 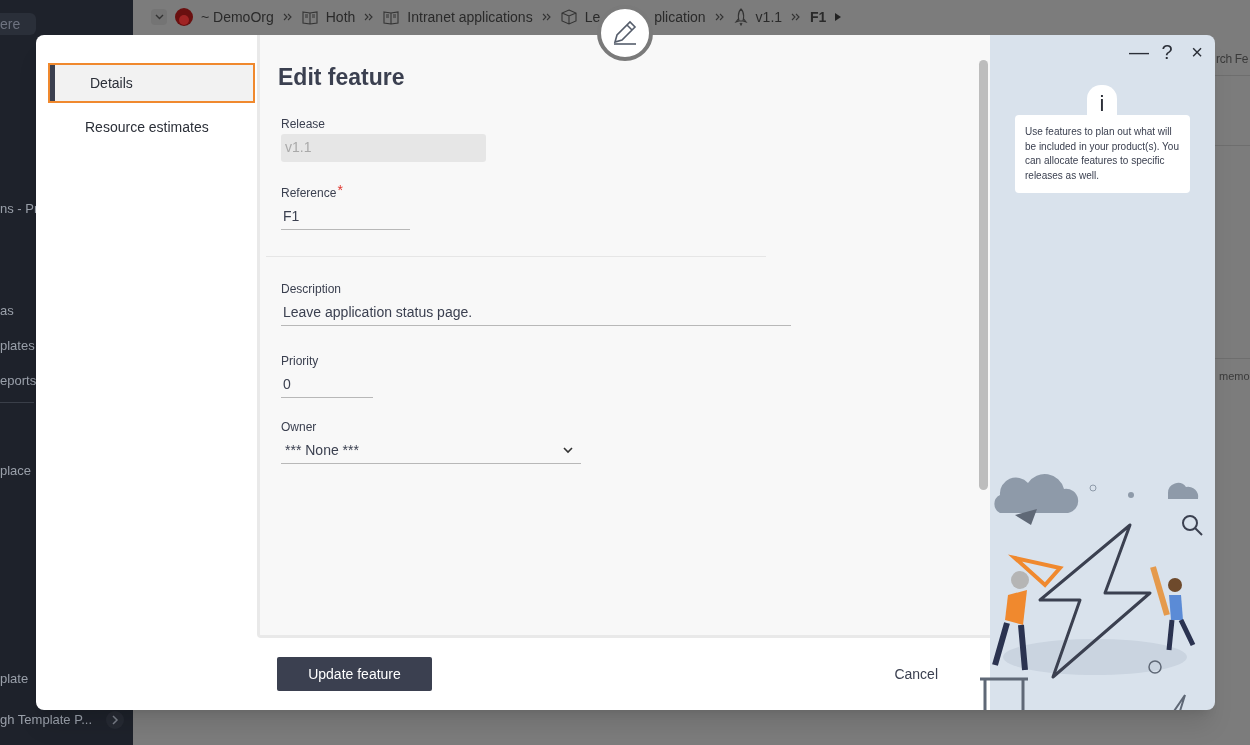 I want to click on sidebar-item: plates, so click(x=17, y=346).